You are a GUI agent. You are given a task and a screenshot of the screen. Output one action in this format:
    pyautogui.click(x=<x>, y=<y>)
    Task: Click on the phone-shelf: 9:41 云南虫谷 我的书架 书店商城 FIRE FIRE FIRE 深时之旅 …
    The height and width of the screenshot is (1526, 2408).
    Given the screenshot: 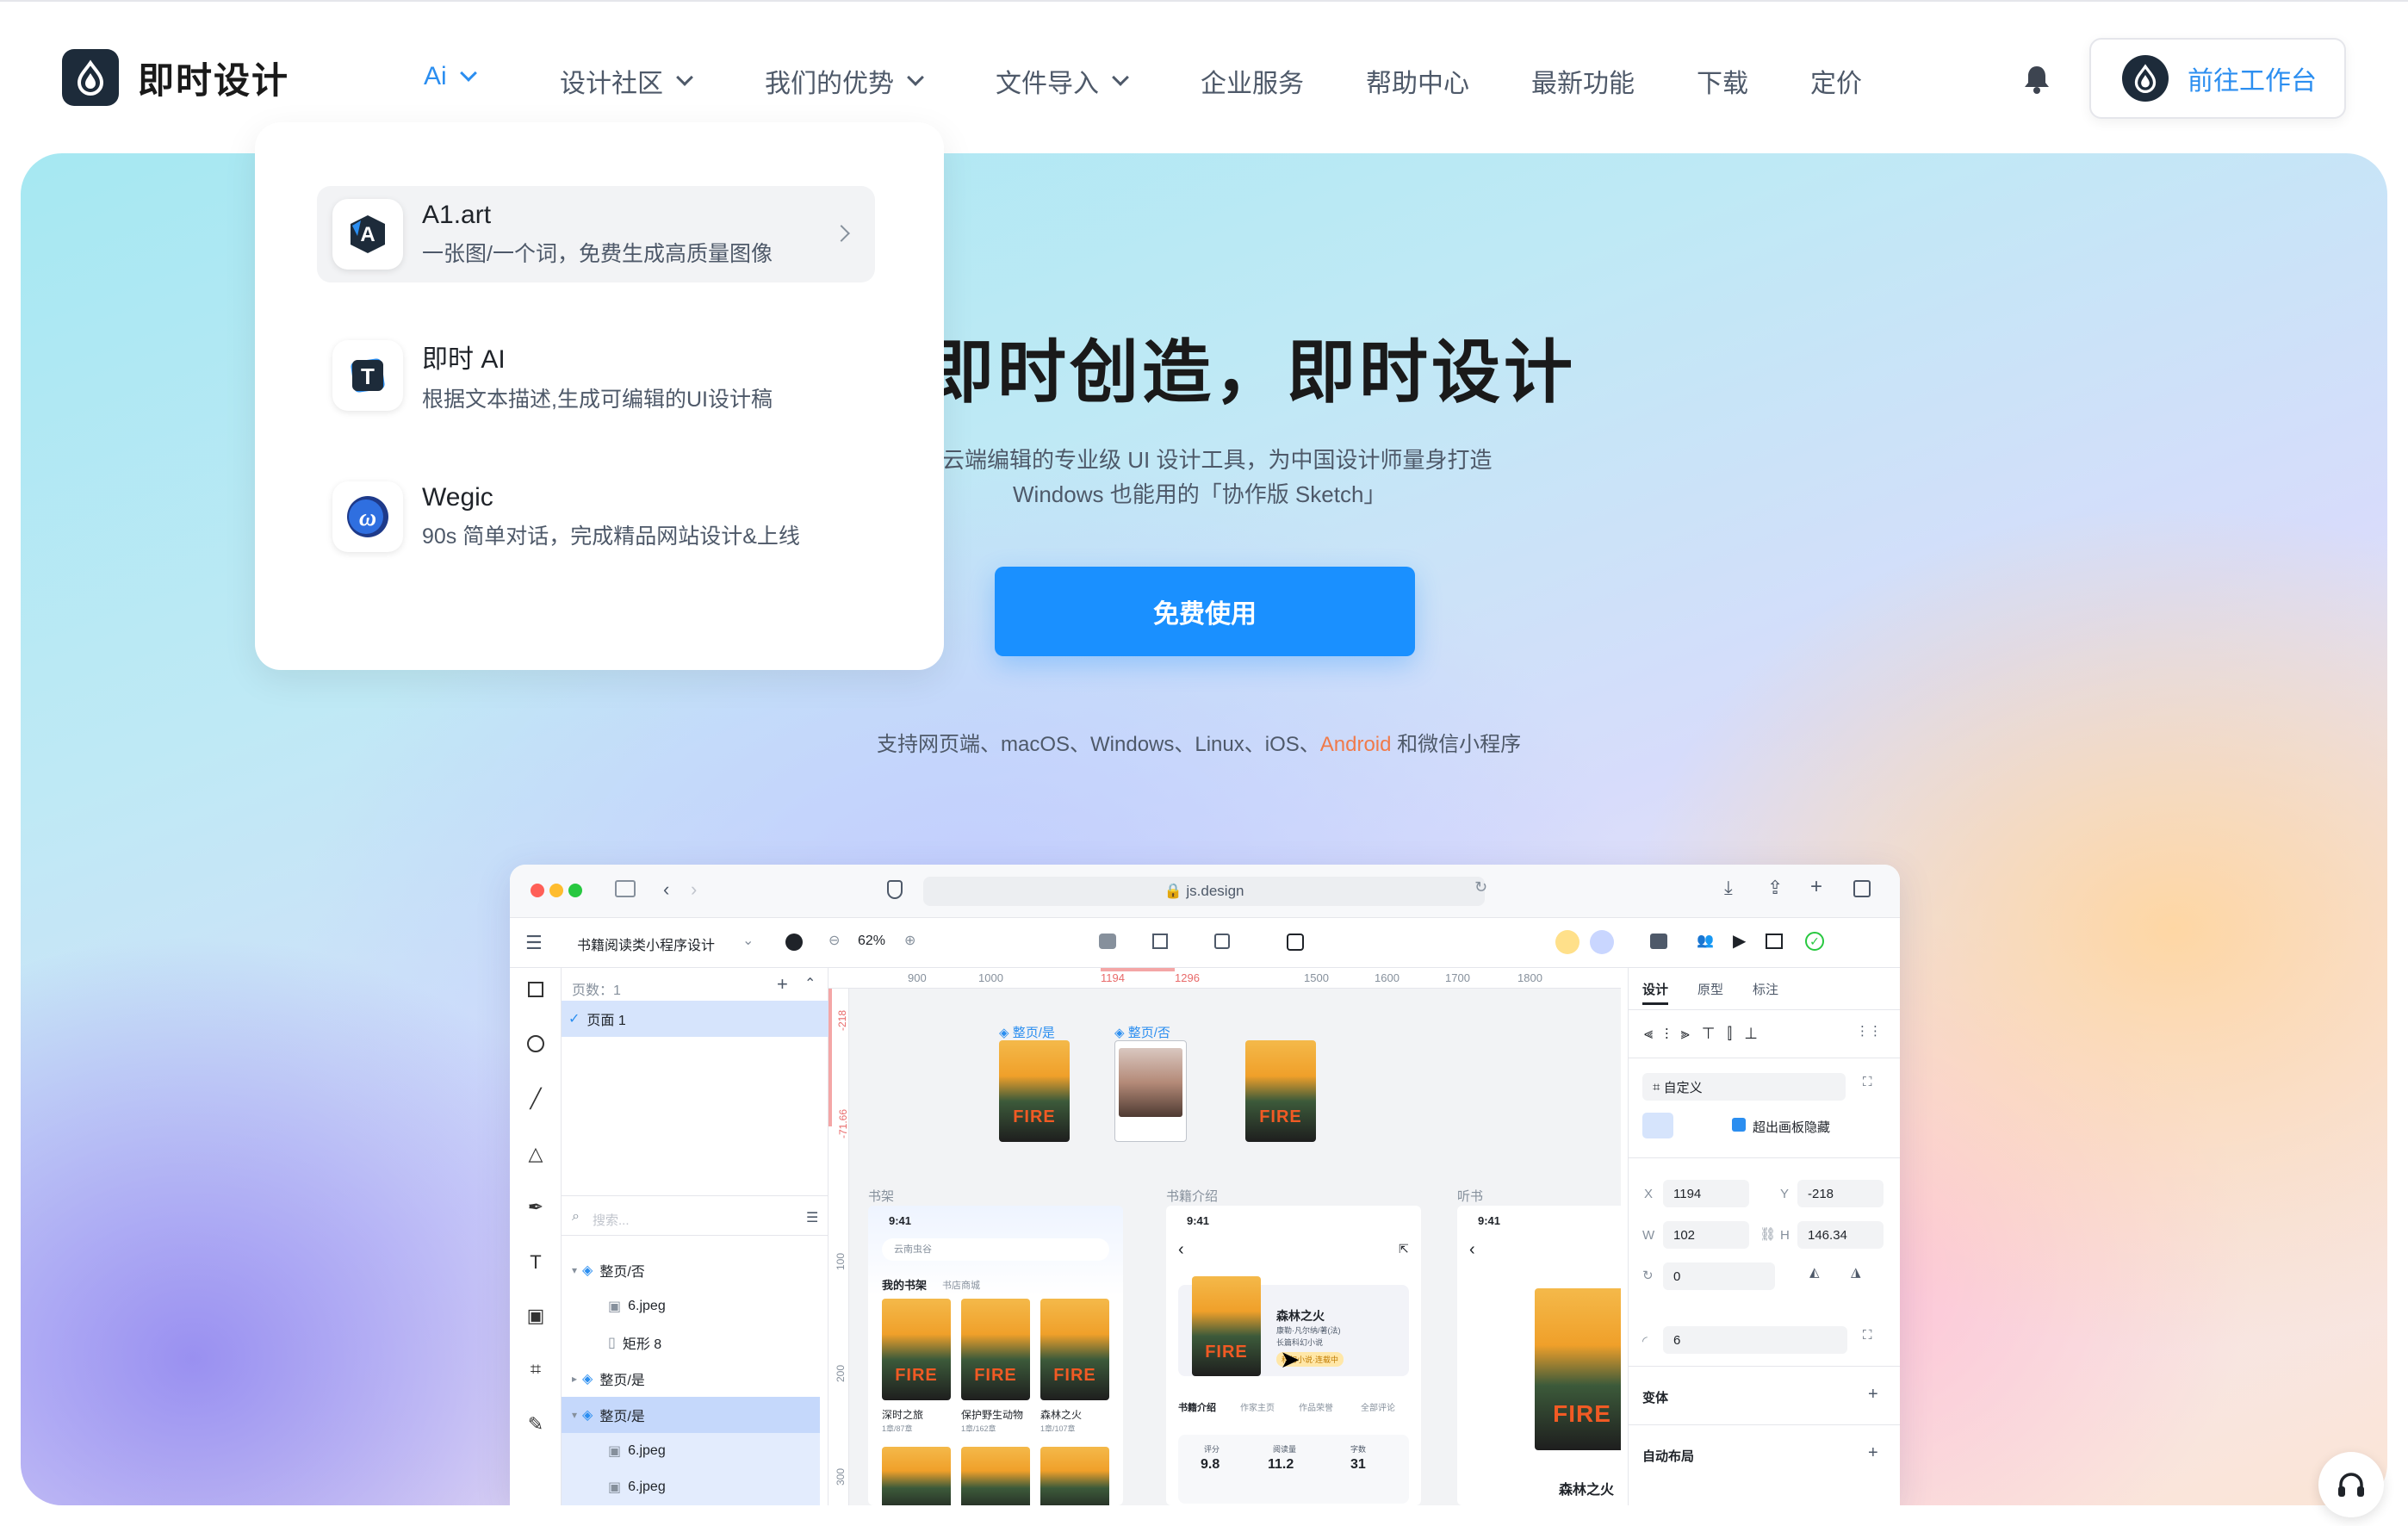 What is the action you would take?
    pyautogui.click(x=996, y=1355)
    